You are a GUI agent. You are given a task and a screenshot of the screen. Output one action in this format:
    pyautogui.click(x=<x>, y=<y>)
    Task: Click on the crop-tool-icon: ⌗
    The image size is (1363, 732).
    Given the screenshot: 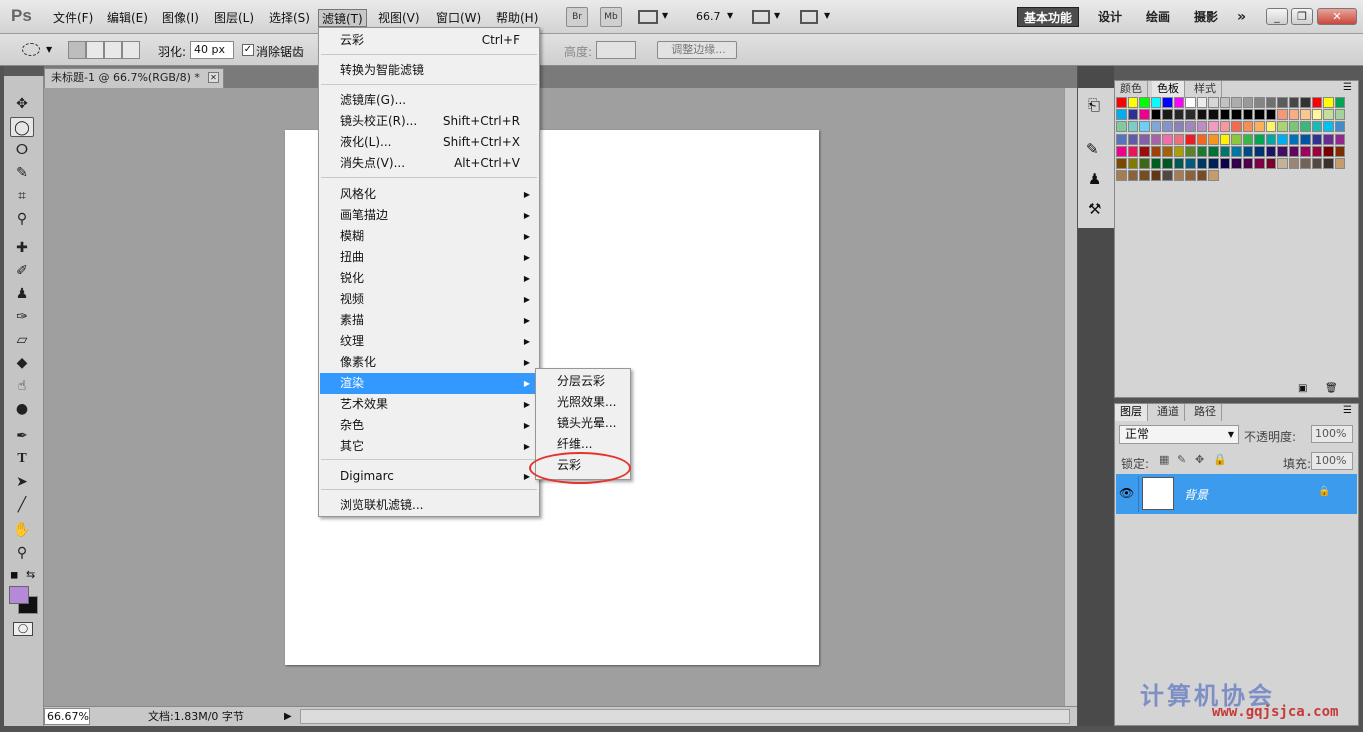 What is the action you would take?
    pyautogui.click(x=22, y=196)
    